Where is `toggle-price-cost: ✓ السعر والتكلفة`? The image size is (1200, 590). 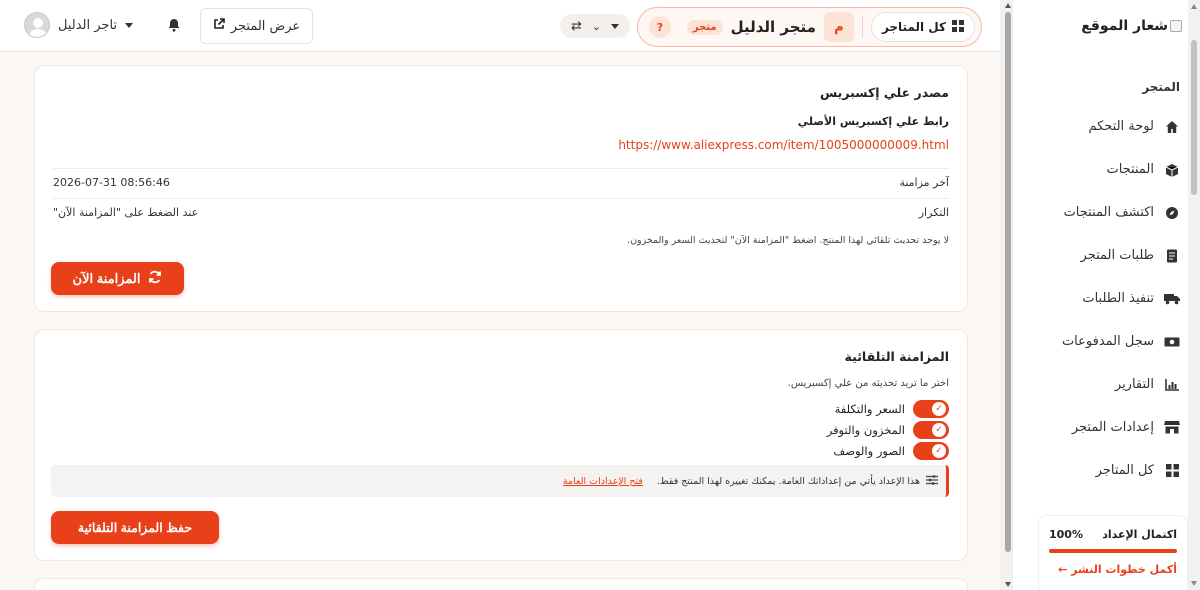 toggle-price-cost: ✓ السعر والتكلفة is located at coordinates (892, 409).